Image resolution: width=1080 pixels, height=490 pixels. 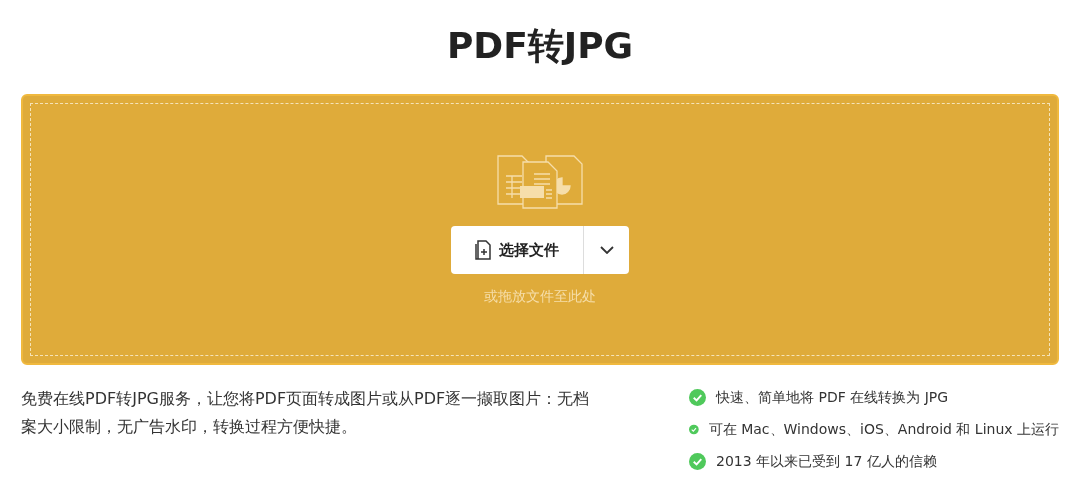 I want to click on chevron-down-icon, so click(x=606, y=250).